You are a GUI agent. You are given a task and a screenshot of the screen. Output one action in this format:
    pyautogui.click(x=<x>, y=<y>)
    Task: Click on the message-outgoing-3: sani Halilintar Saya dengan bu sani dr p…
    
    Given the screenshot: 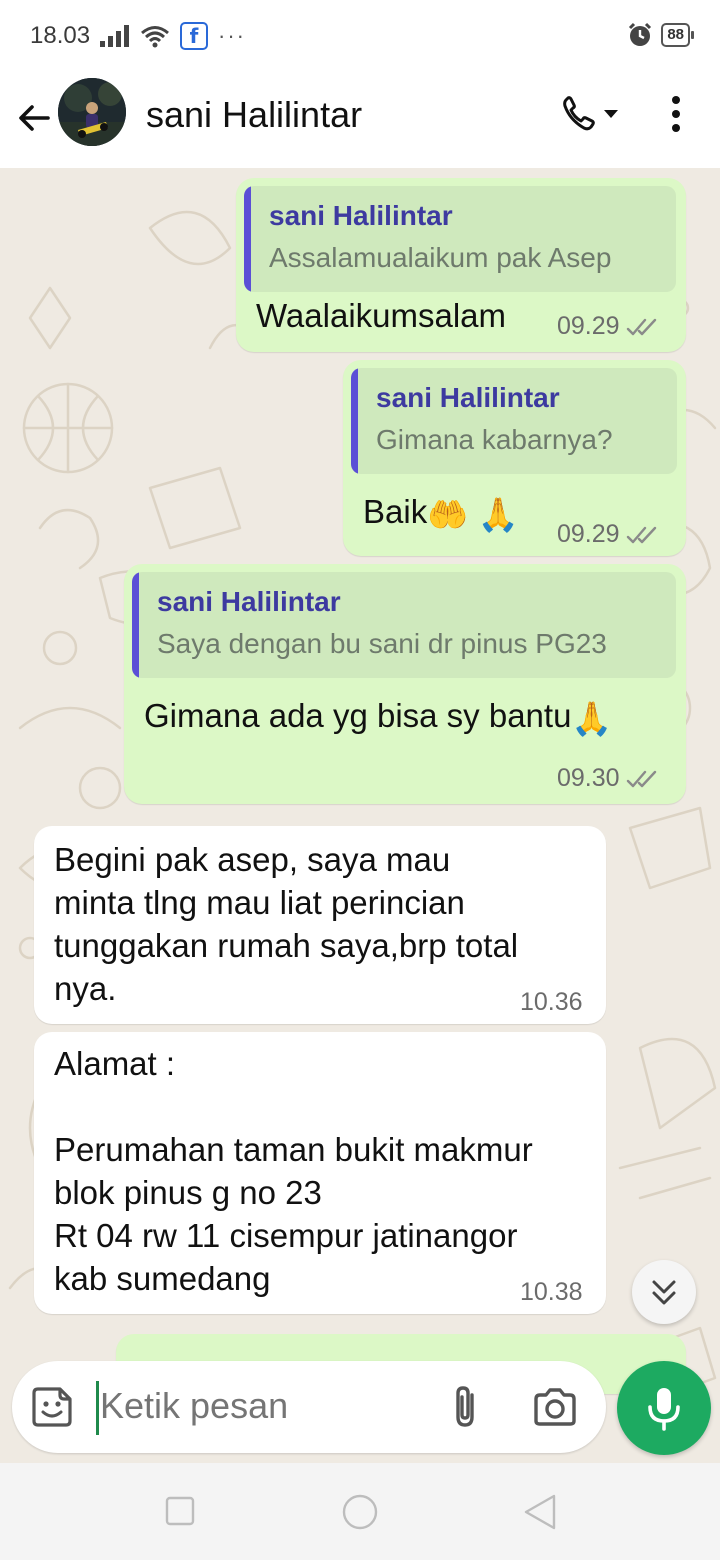 What is the action you would take?
    pyautogui.click(x=405, y=684)
    